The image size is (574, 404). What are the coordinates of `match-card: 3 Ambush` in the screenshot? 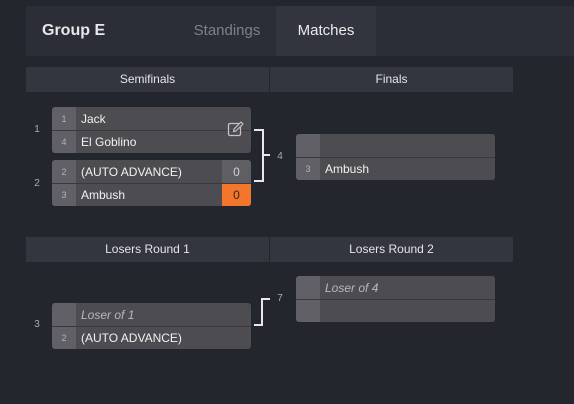 It's located at (395, 157).